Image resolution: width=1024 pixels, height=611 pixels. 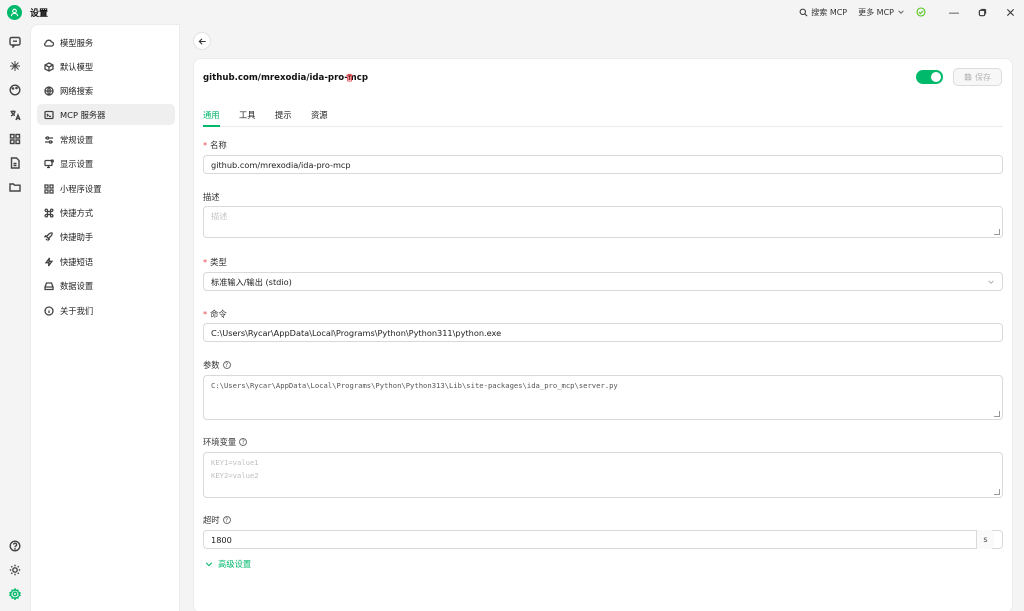 I want to click on help-icon, so click(x=15, y=546).